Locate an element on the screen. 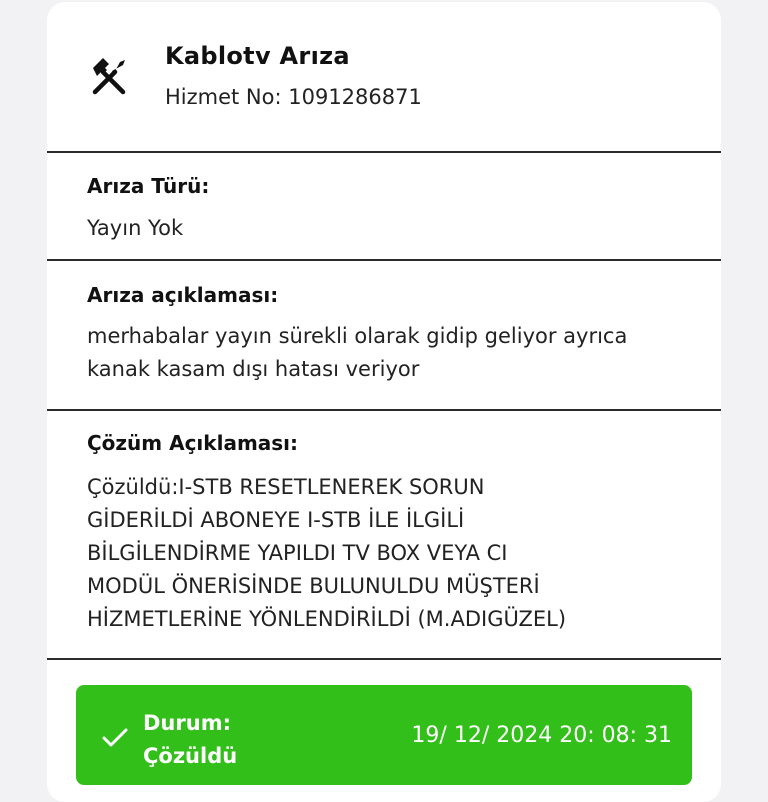  status-value: Çözüldü is located at coordinates (190, 756).